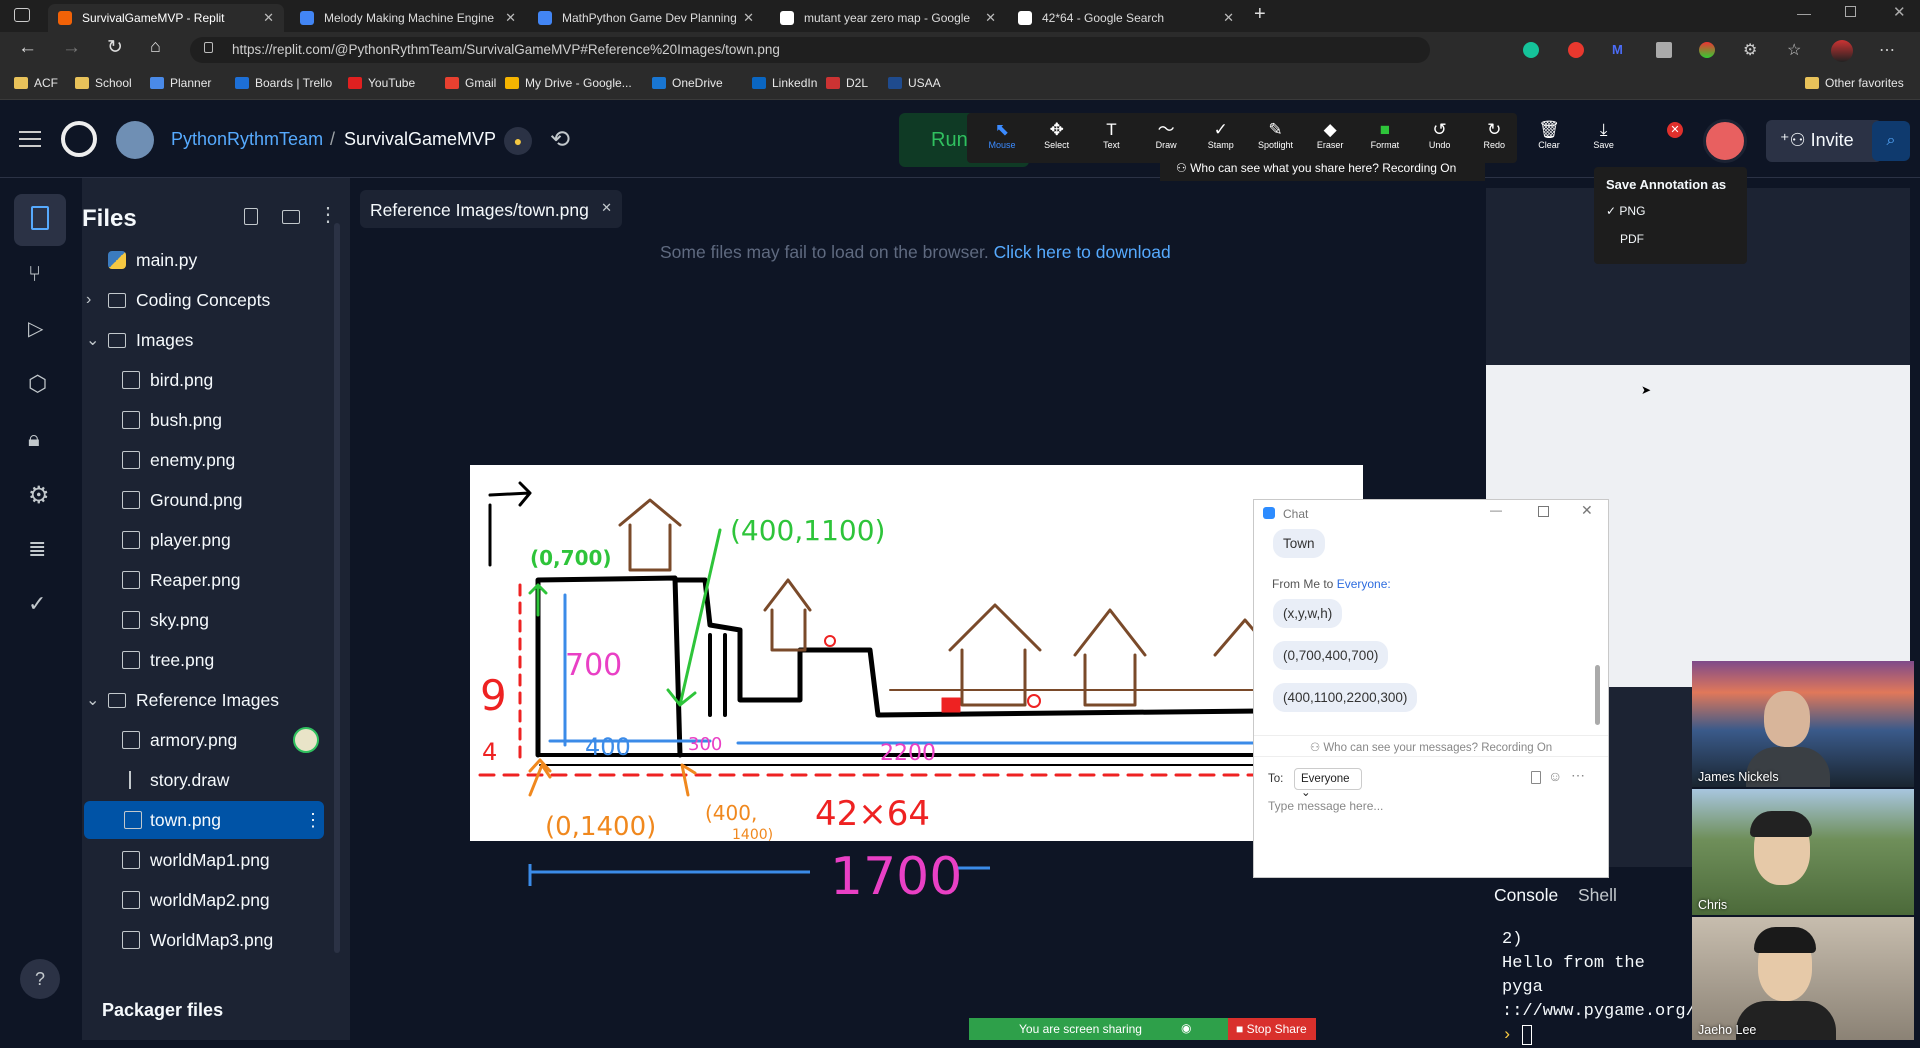  Describe the element at coordinates (204, 820) in the screenshot. I see `file-item: town.png ⋮` at that location.